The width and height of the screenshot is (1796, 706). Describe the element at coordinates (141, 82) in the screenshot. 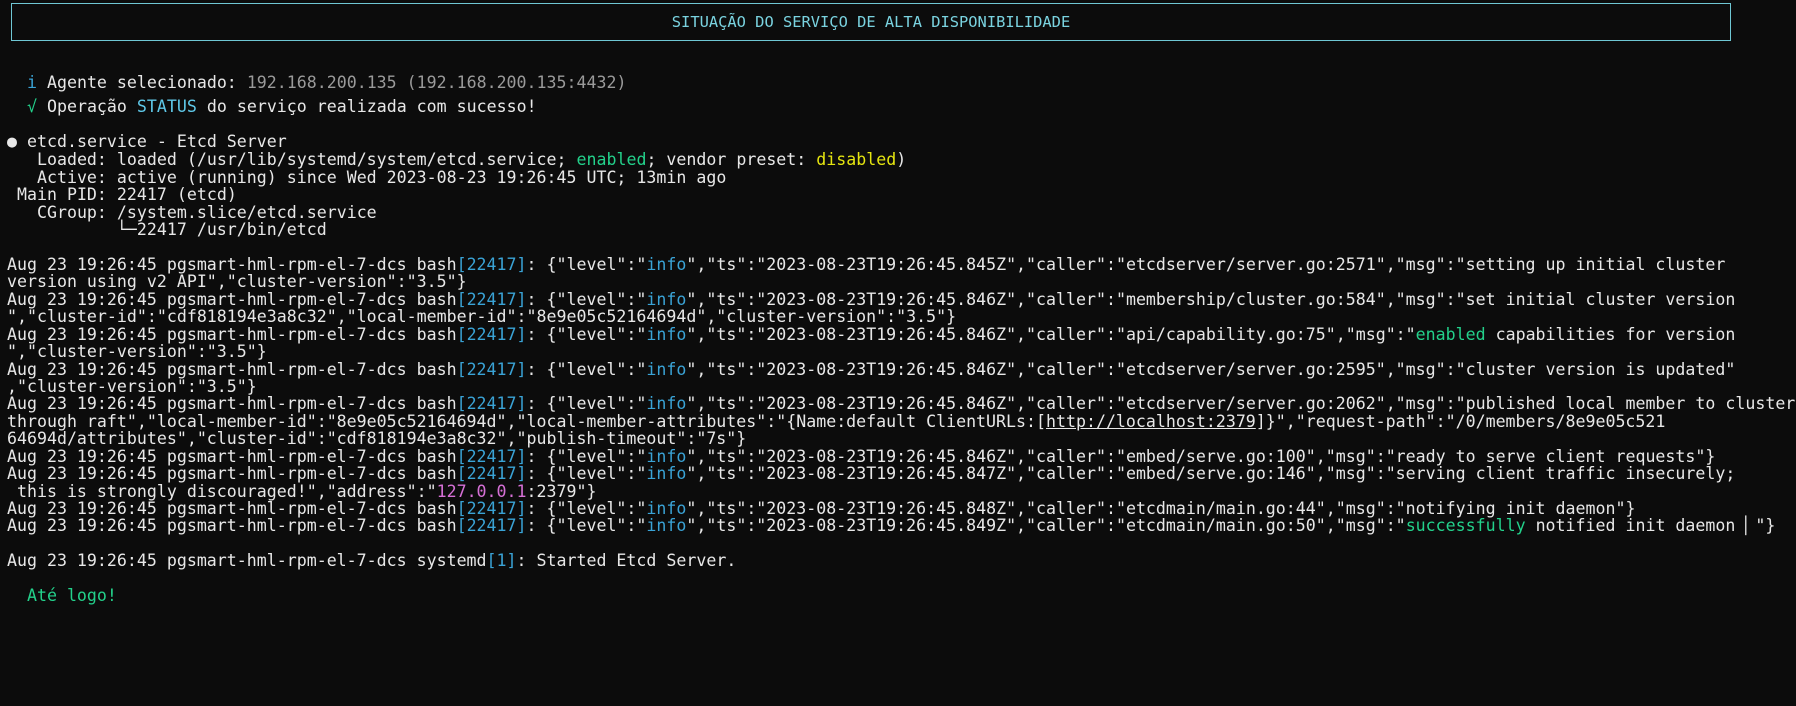

I see `agent-label: Agente selecionado:` at that location.